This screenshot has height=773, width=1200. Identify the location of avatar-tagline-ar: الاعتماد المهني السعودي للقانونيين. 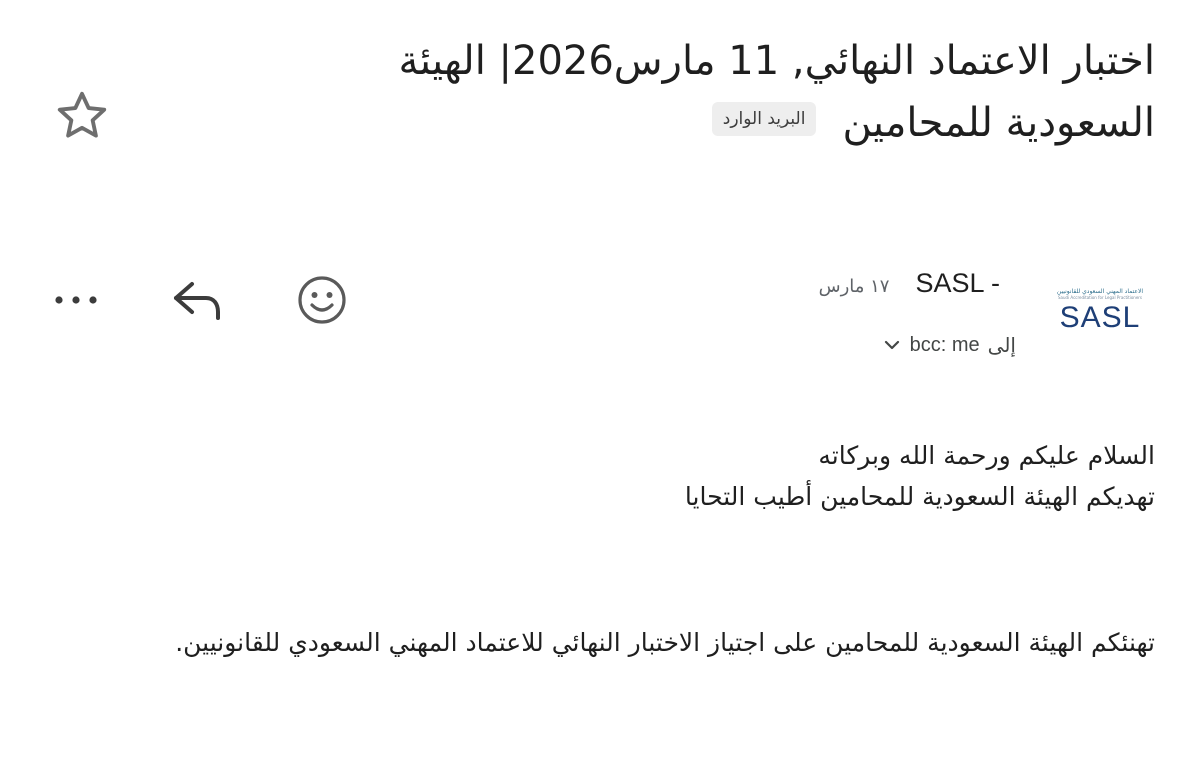
(1100, 291).